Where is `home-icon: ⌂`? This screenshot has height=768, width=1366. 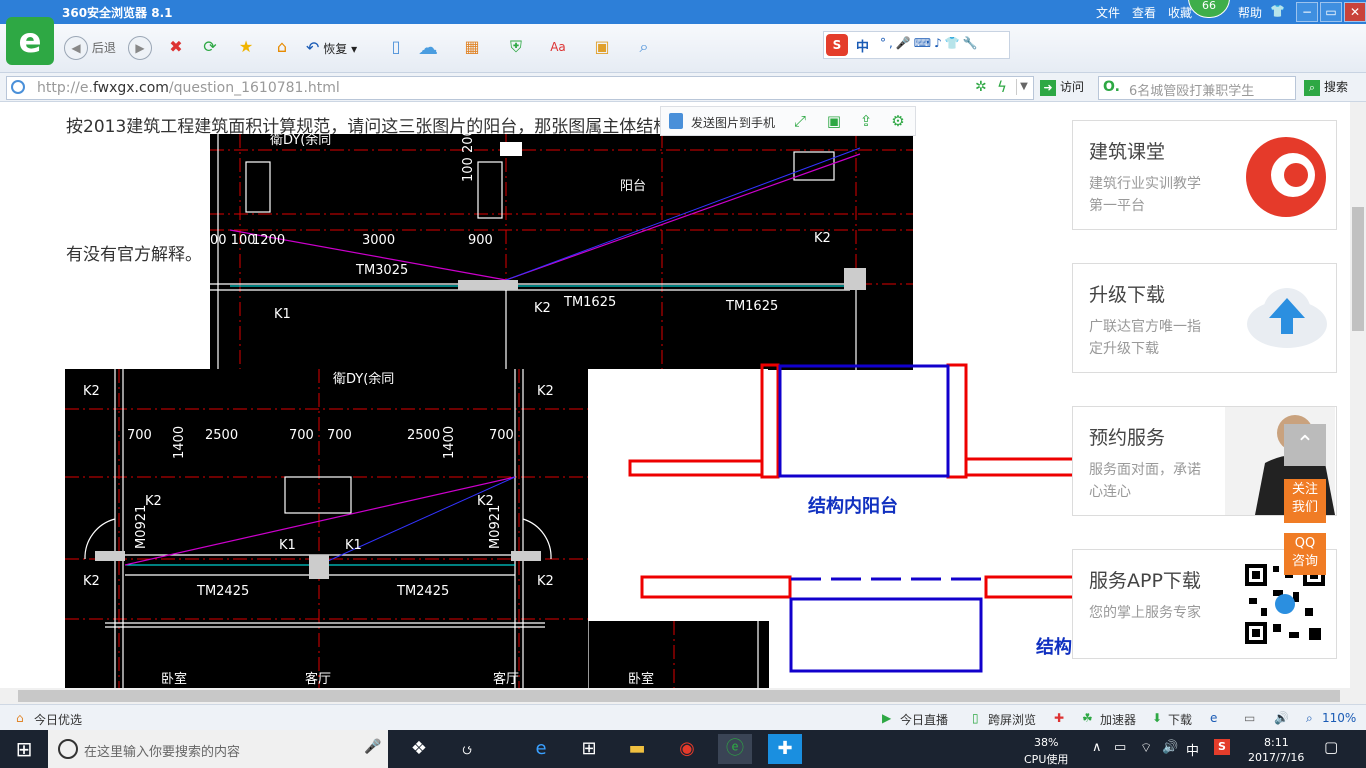
home-icon: ⌂ is located at coordinates (282, 47).